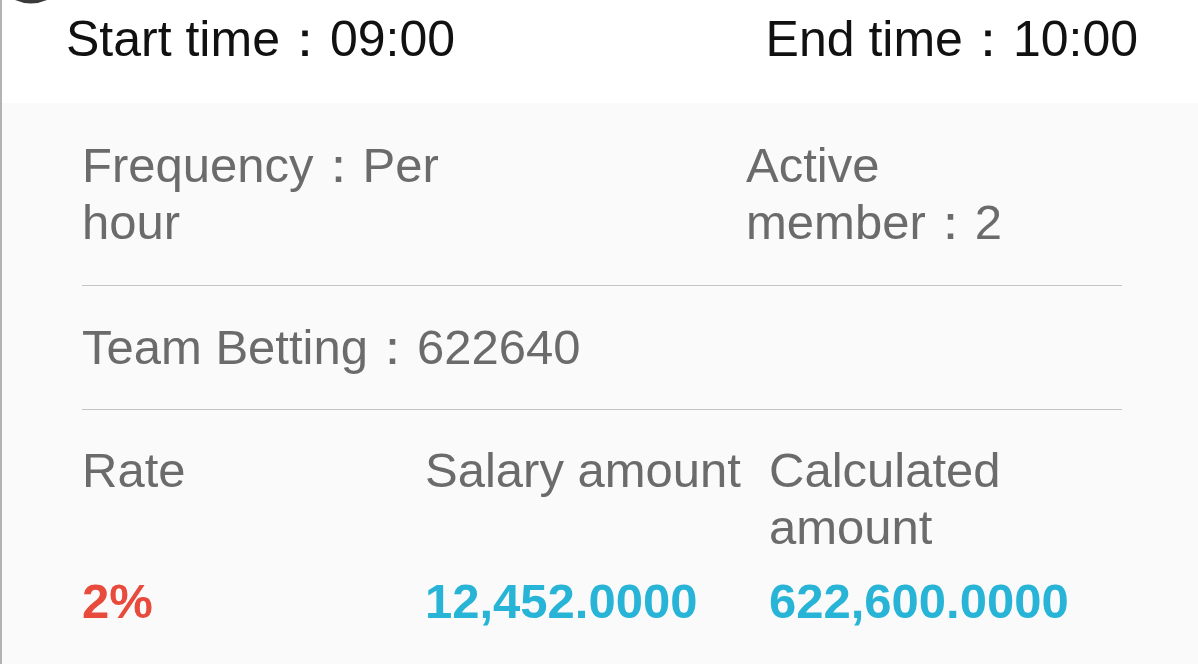 This screenshot has width=1198, height=664. Describe the element at coordinates (261, 38) in the screenshot. I see `start-time: Start time：09:00` at that location.